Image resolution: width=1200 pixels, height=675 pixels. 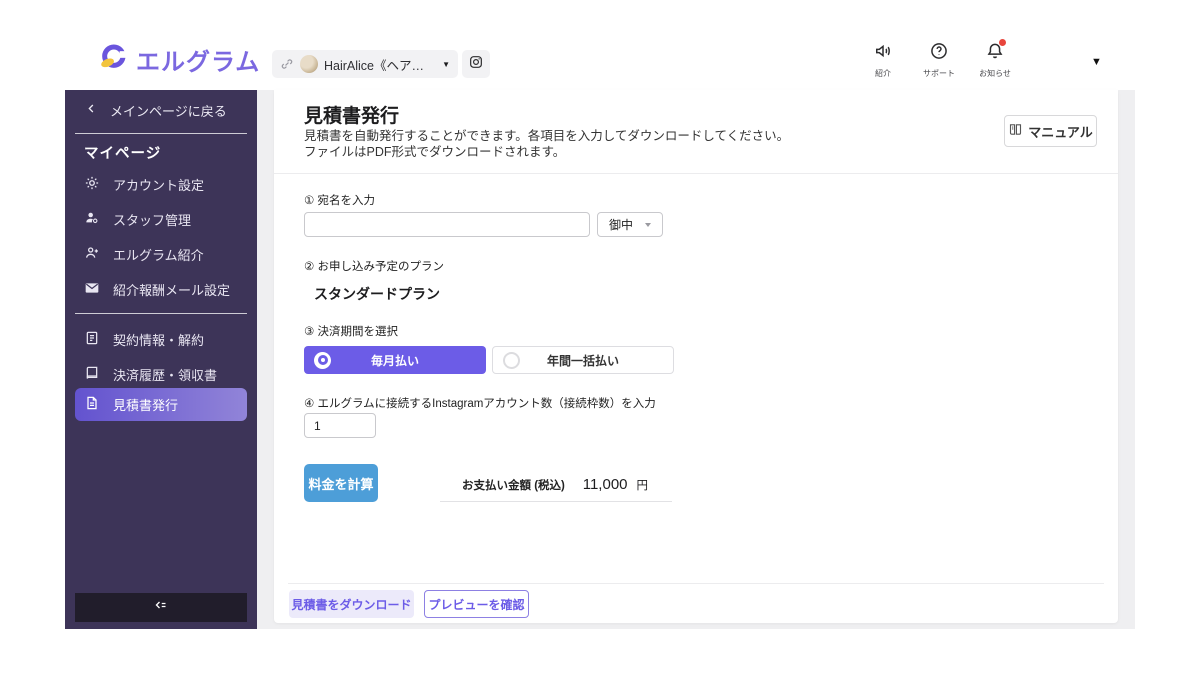 I want to click on back-label: メインページに戻る, so click(x=168, y=111).